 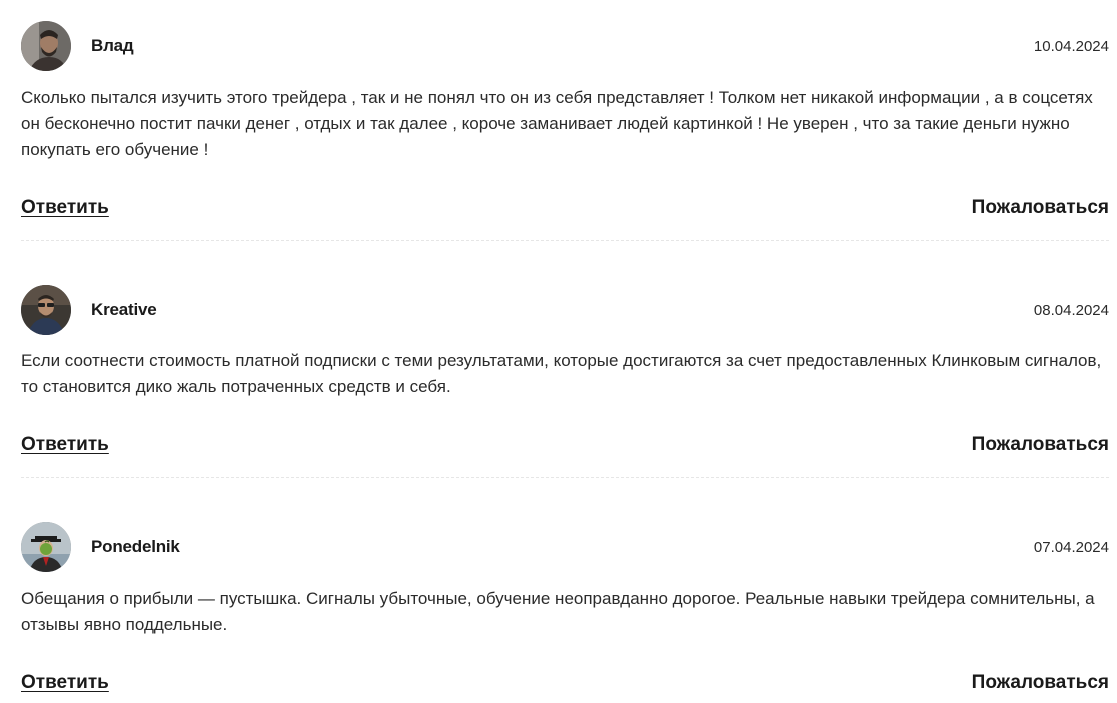 What do you see at coordinates (565, 47) in the screenshot?
I see `comment-header: Влад 10.04.2024` at bounding box center [565, 47].